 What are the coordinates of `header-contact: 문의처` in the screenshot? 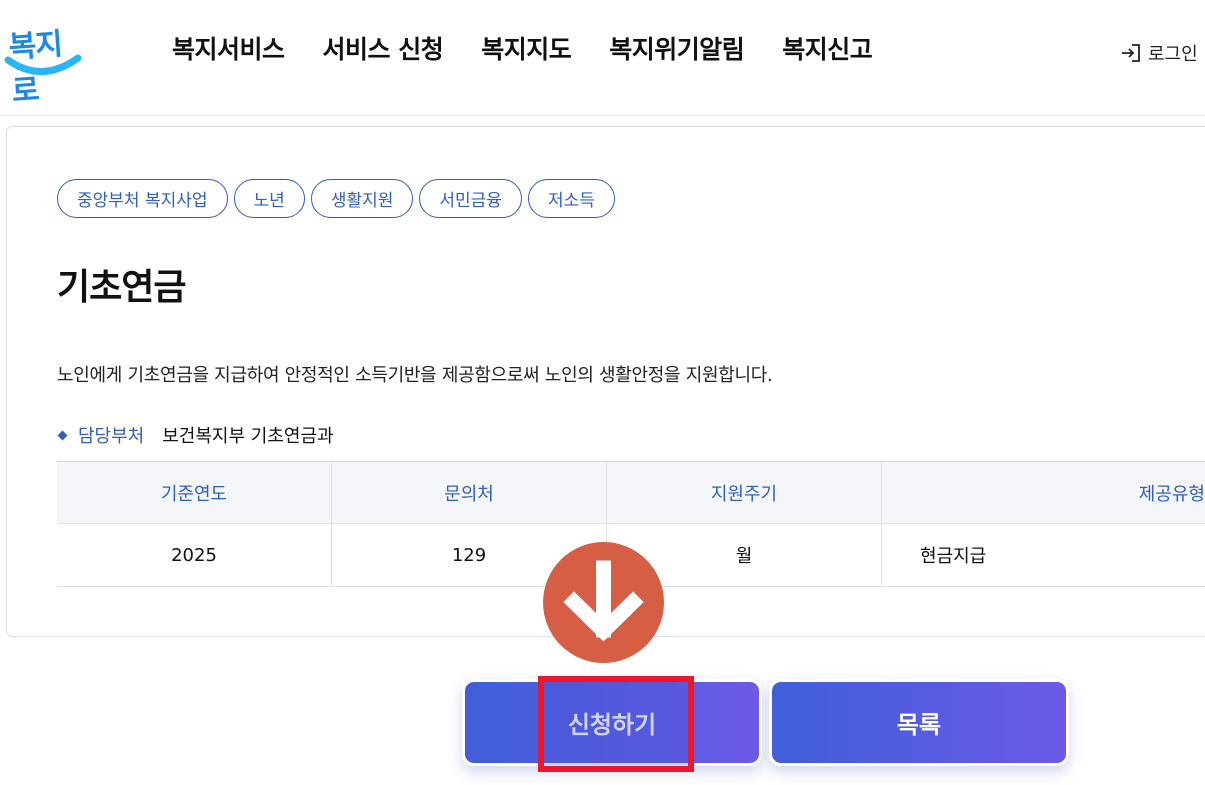 It's located at (469, 492).